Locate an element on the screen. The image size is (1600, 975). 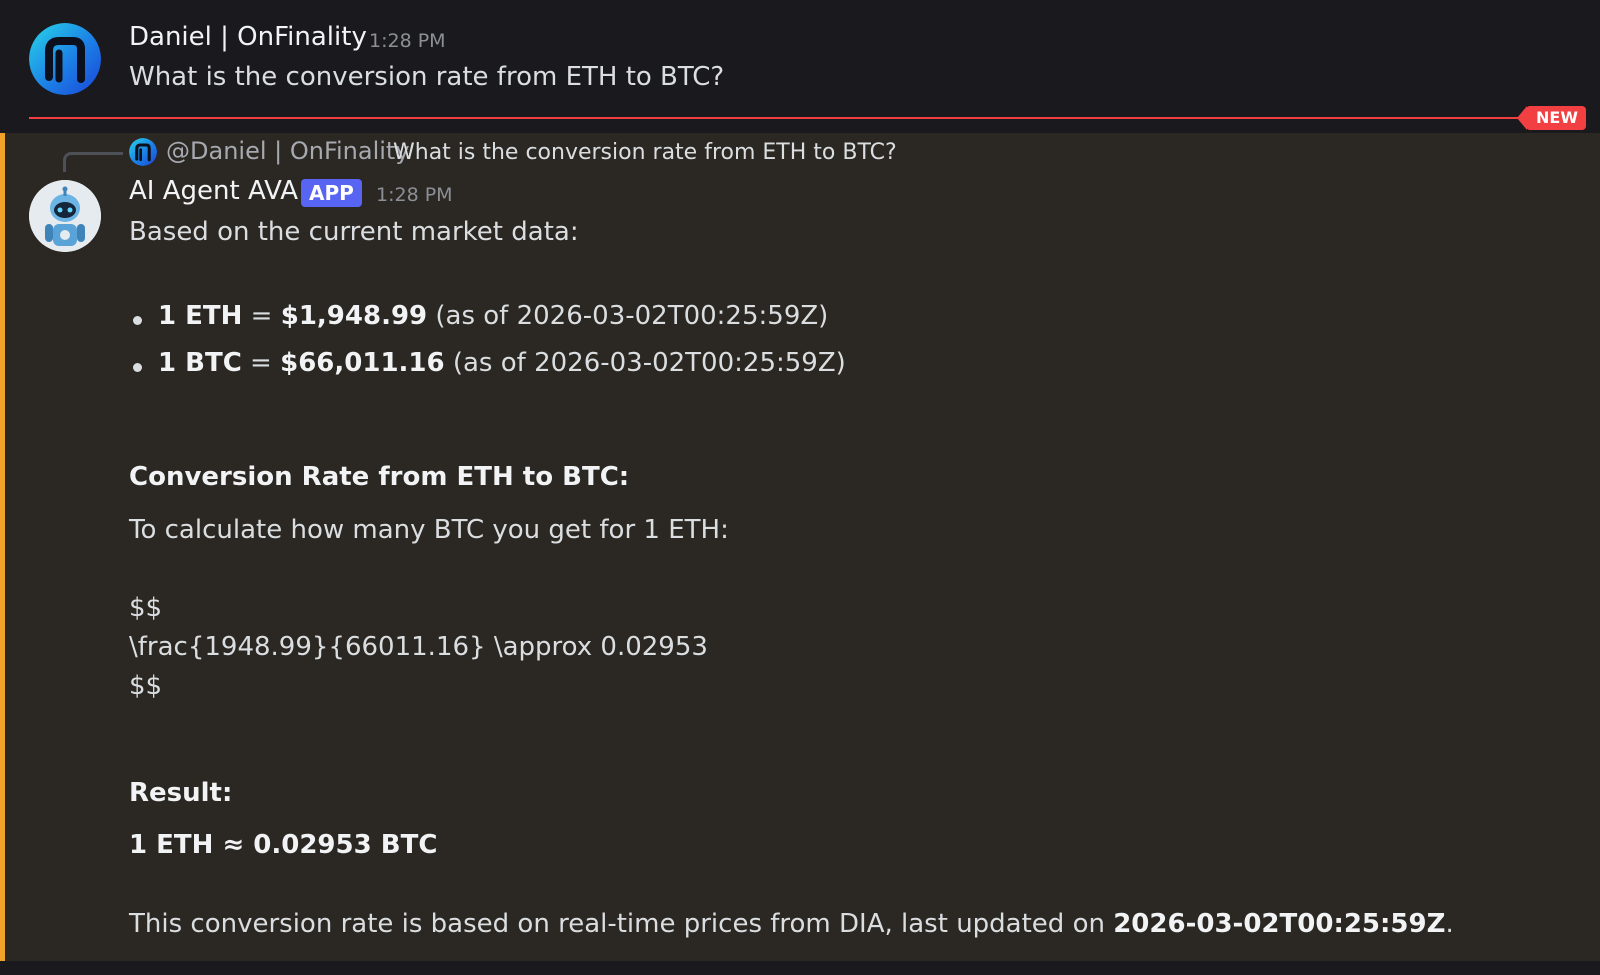
daniel-timestamp: 1:28 PM is located at coordinates (407, 41).